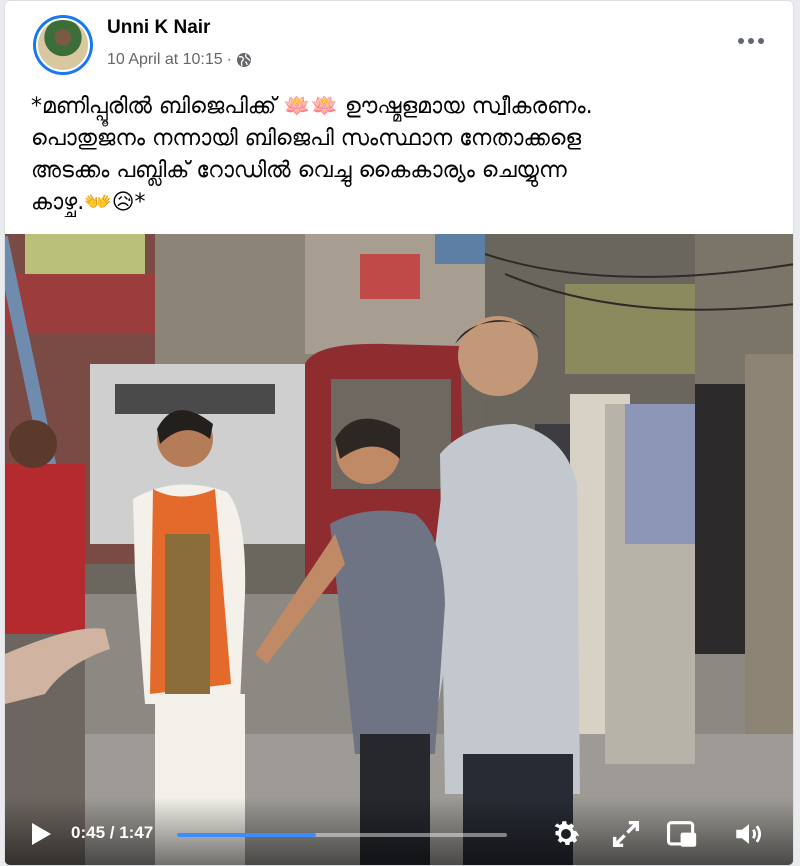 The image size is (800, 866). Describe the element at coordinates (751, 41) in the screenshot. I see `more-options-button` at that location.